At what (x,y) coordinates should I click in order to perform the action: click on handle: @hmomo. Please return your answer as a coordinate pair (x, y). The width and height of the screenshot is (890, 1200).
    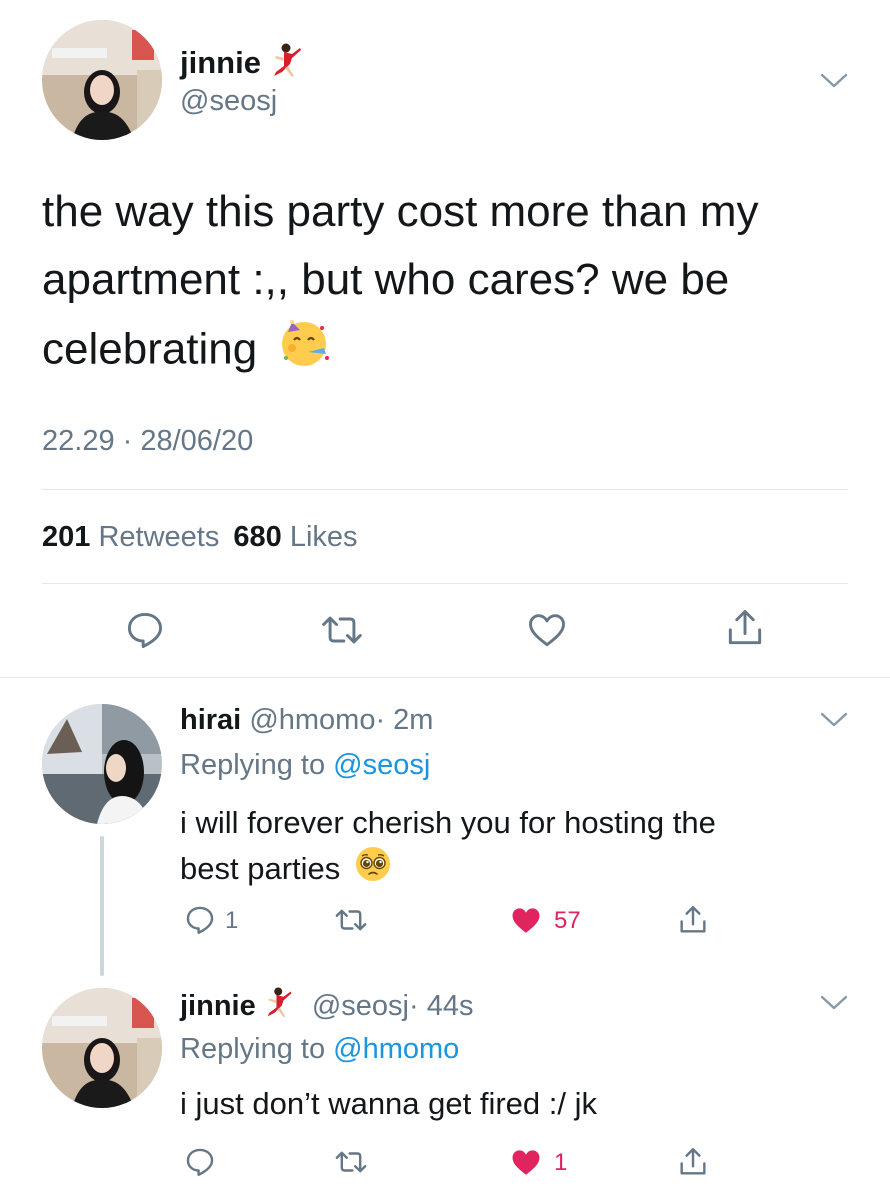
    Looking at the image, I should click on (312, 720).